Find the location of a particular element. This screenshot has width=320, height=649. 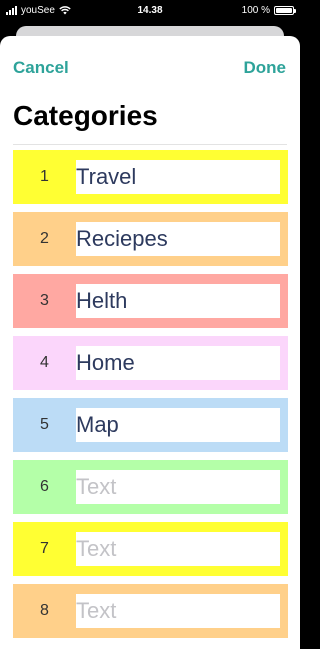

category-row: 7 is located at coordinates (150, 549).